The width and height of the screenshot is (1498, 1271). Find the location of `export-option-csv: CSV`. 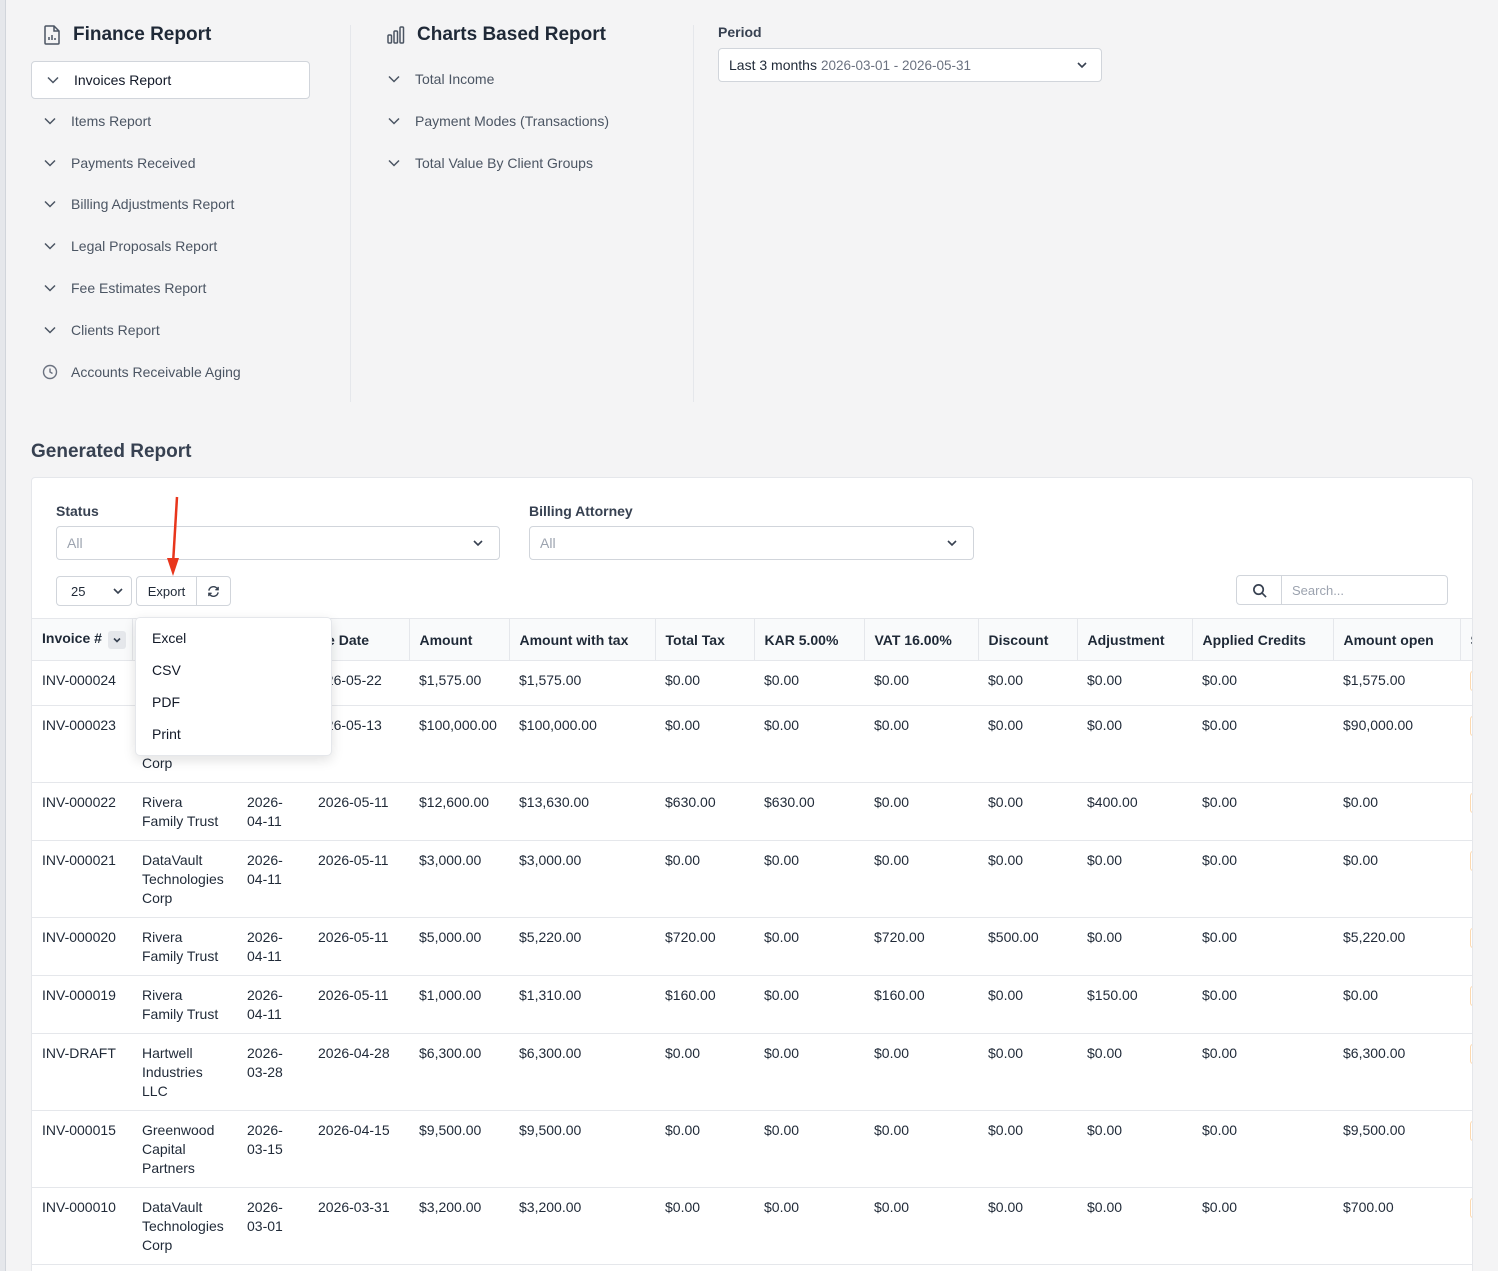

export-option-csv: CSV is located at coordinates (233, 670).